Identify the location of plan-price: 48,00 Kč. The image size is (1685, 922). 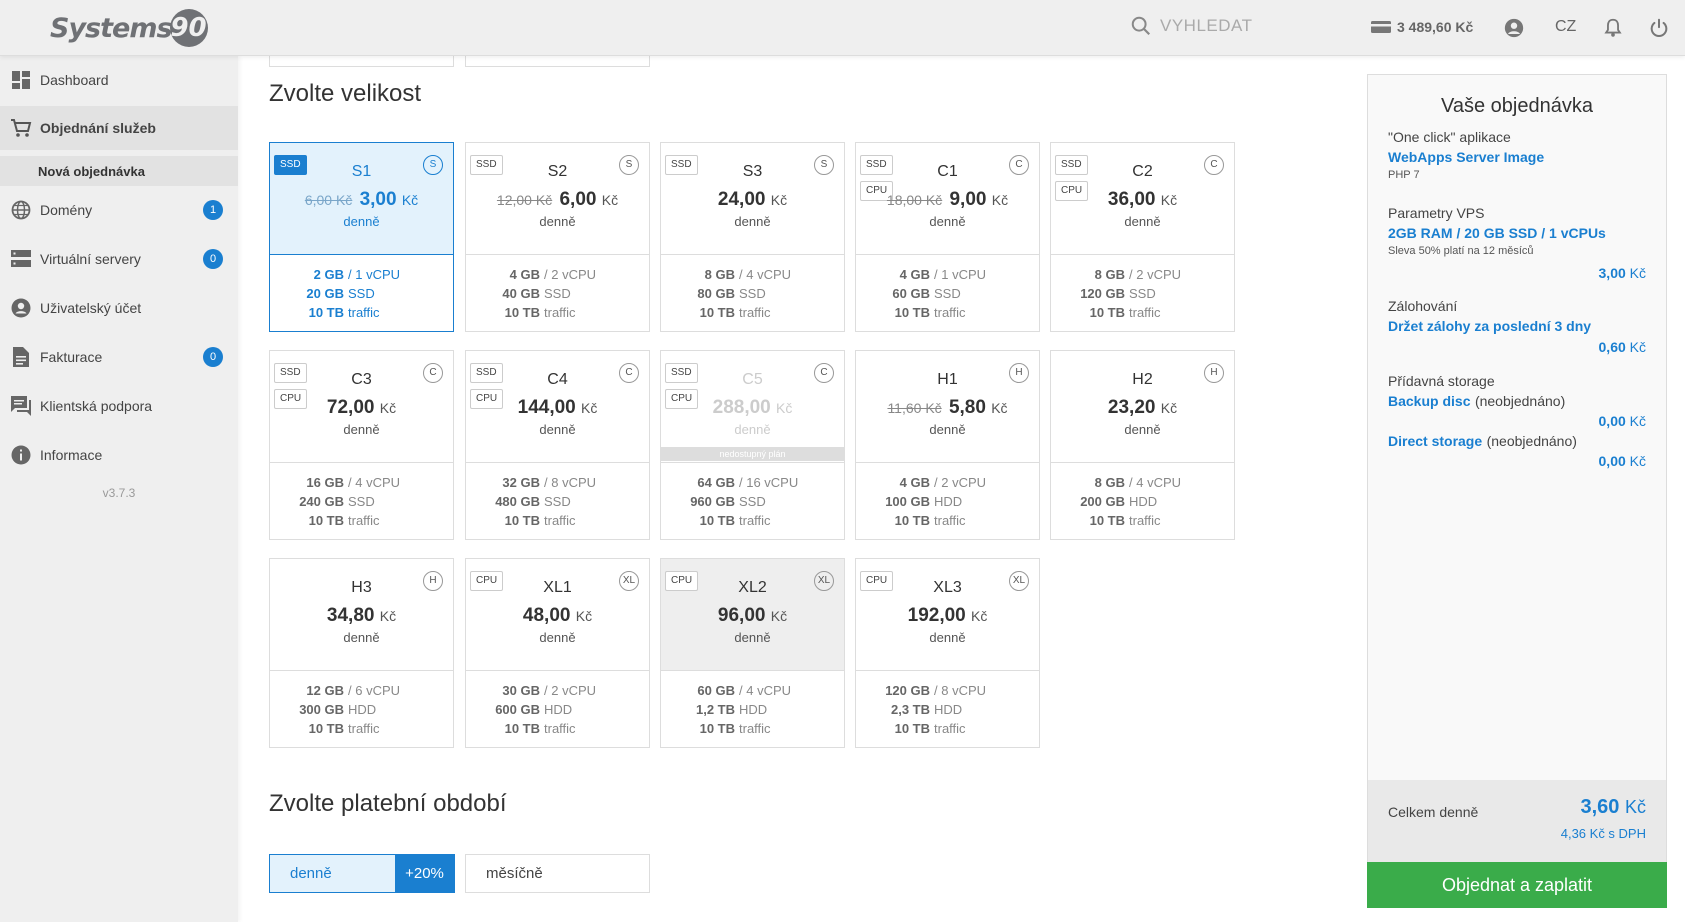
(557, 616).